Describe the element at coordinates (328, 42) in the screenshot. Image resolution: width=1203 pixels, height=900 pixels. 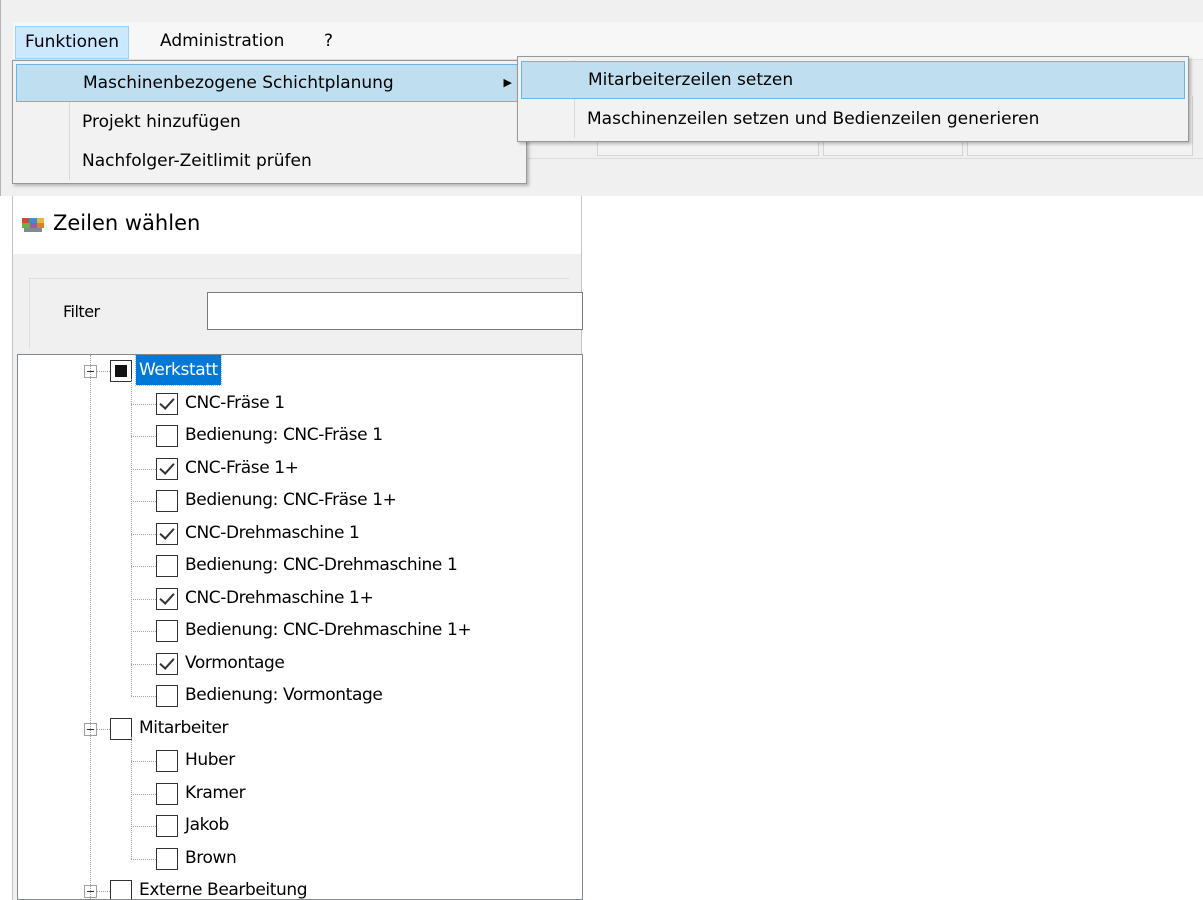
I see `menu-help: ?` at that location.